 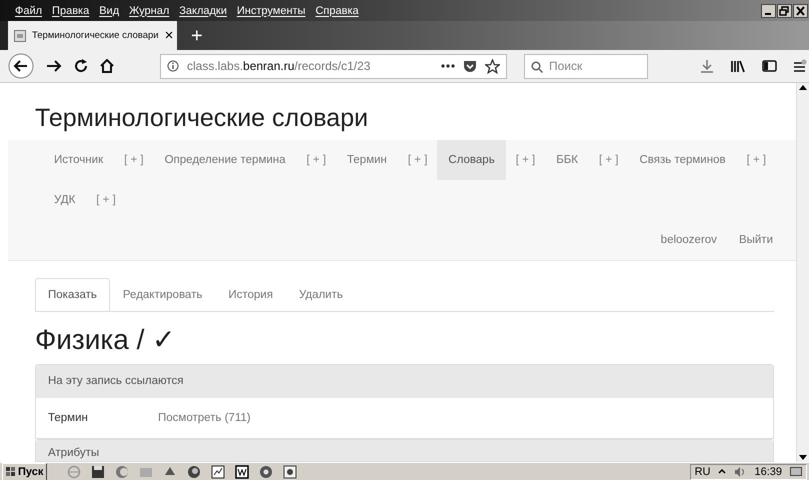 What do you see at coordinates (738, 66) in the screenshot?
I see `library-icon` at bounding box center [738, 66].